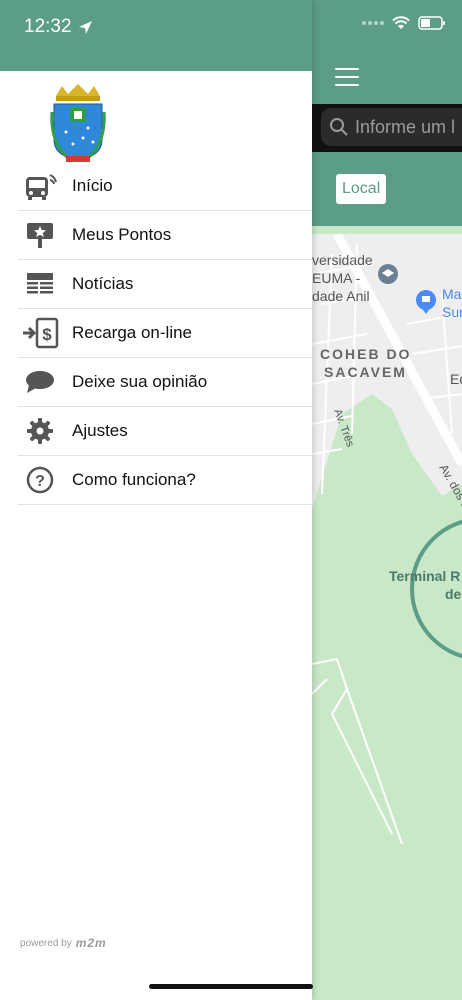 This screenshot has height=1000, width=462. I want to click on menu-item-label: Recarga on-line, so click(132, 332).